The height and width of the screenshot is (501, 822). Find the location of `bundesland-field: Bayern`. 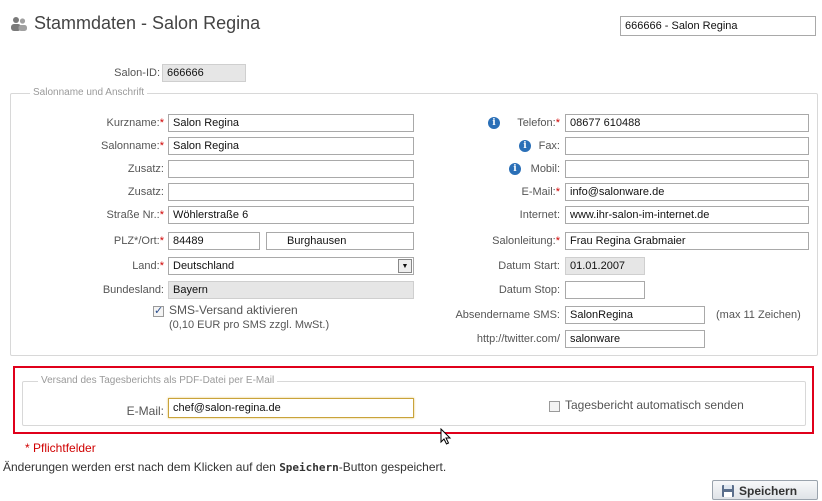

bundesland-field: Bayern is located at coordinates (291, 290).